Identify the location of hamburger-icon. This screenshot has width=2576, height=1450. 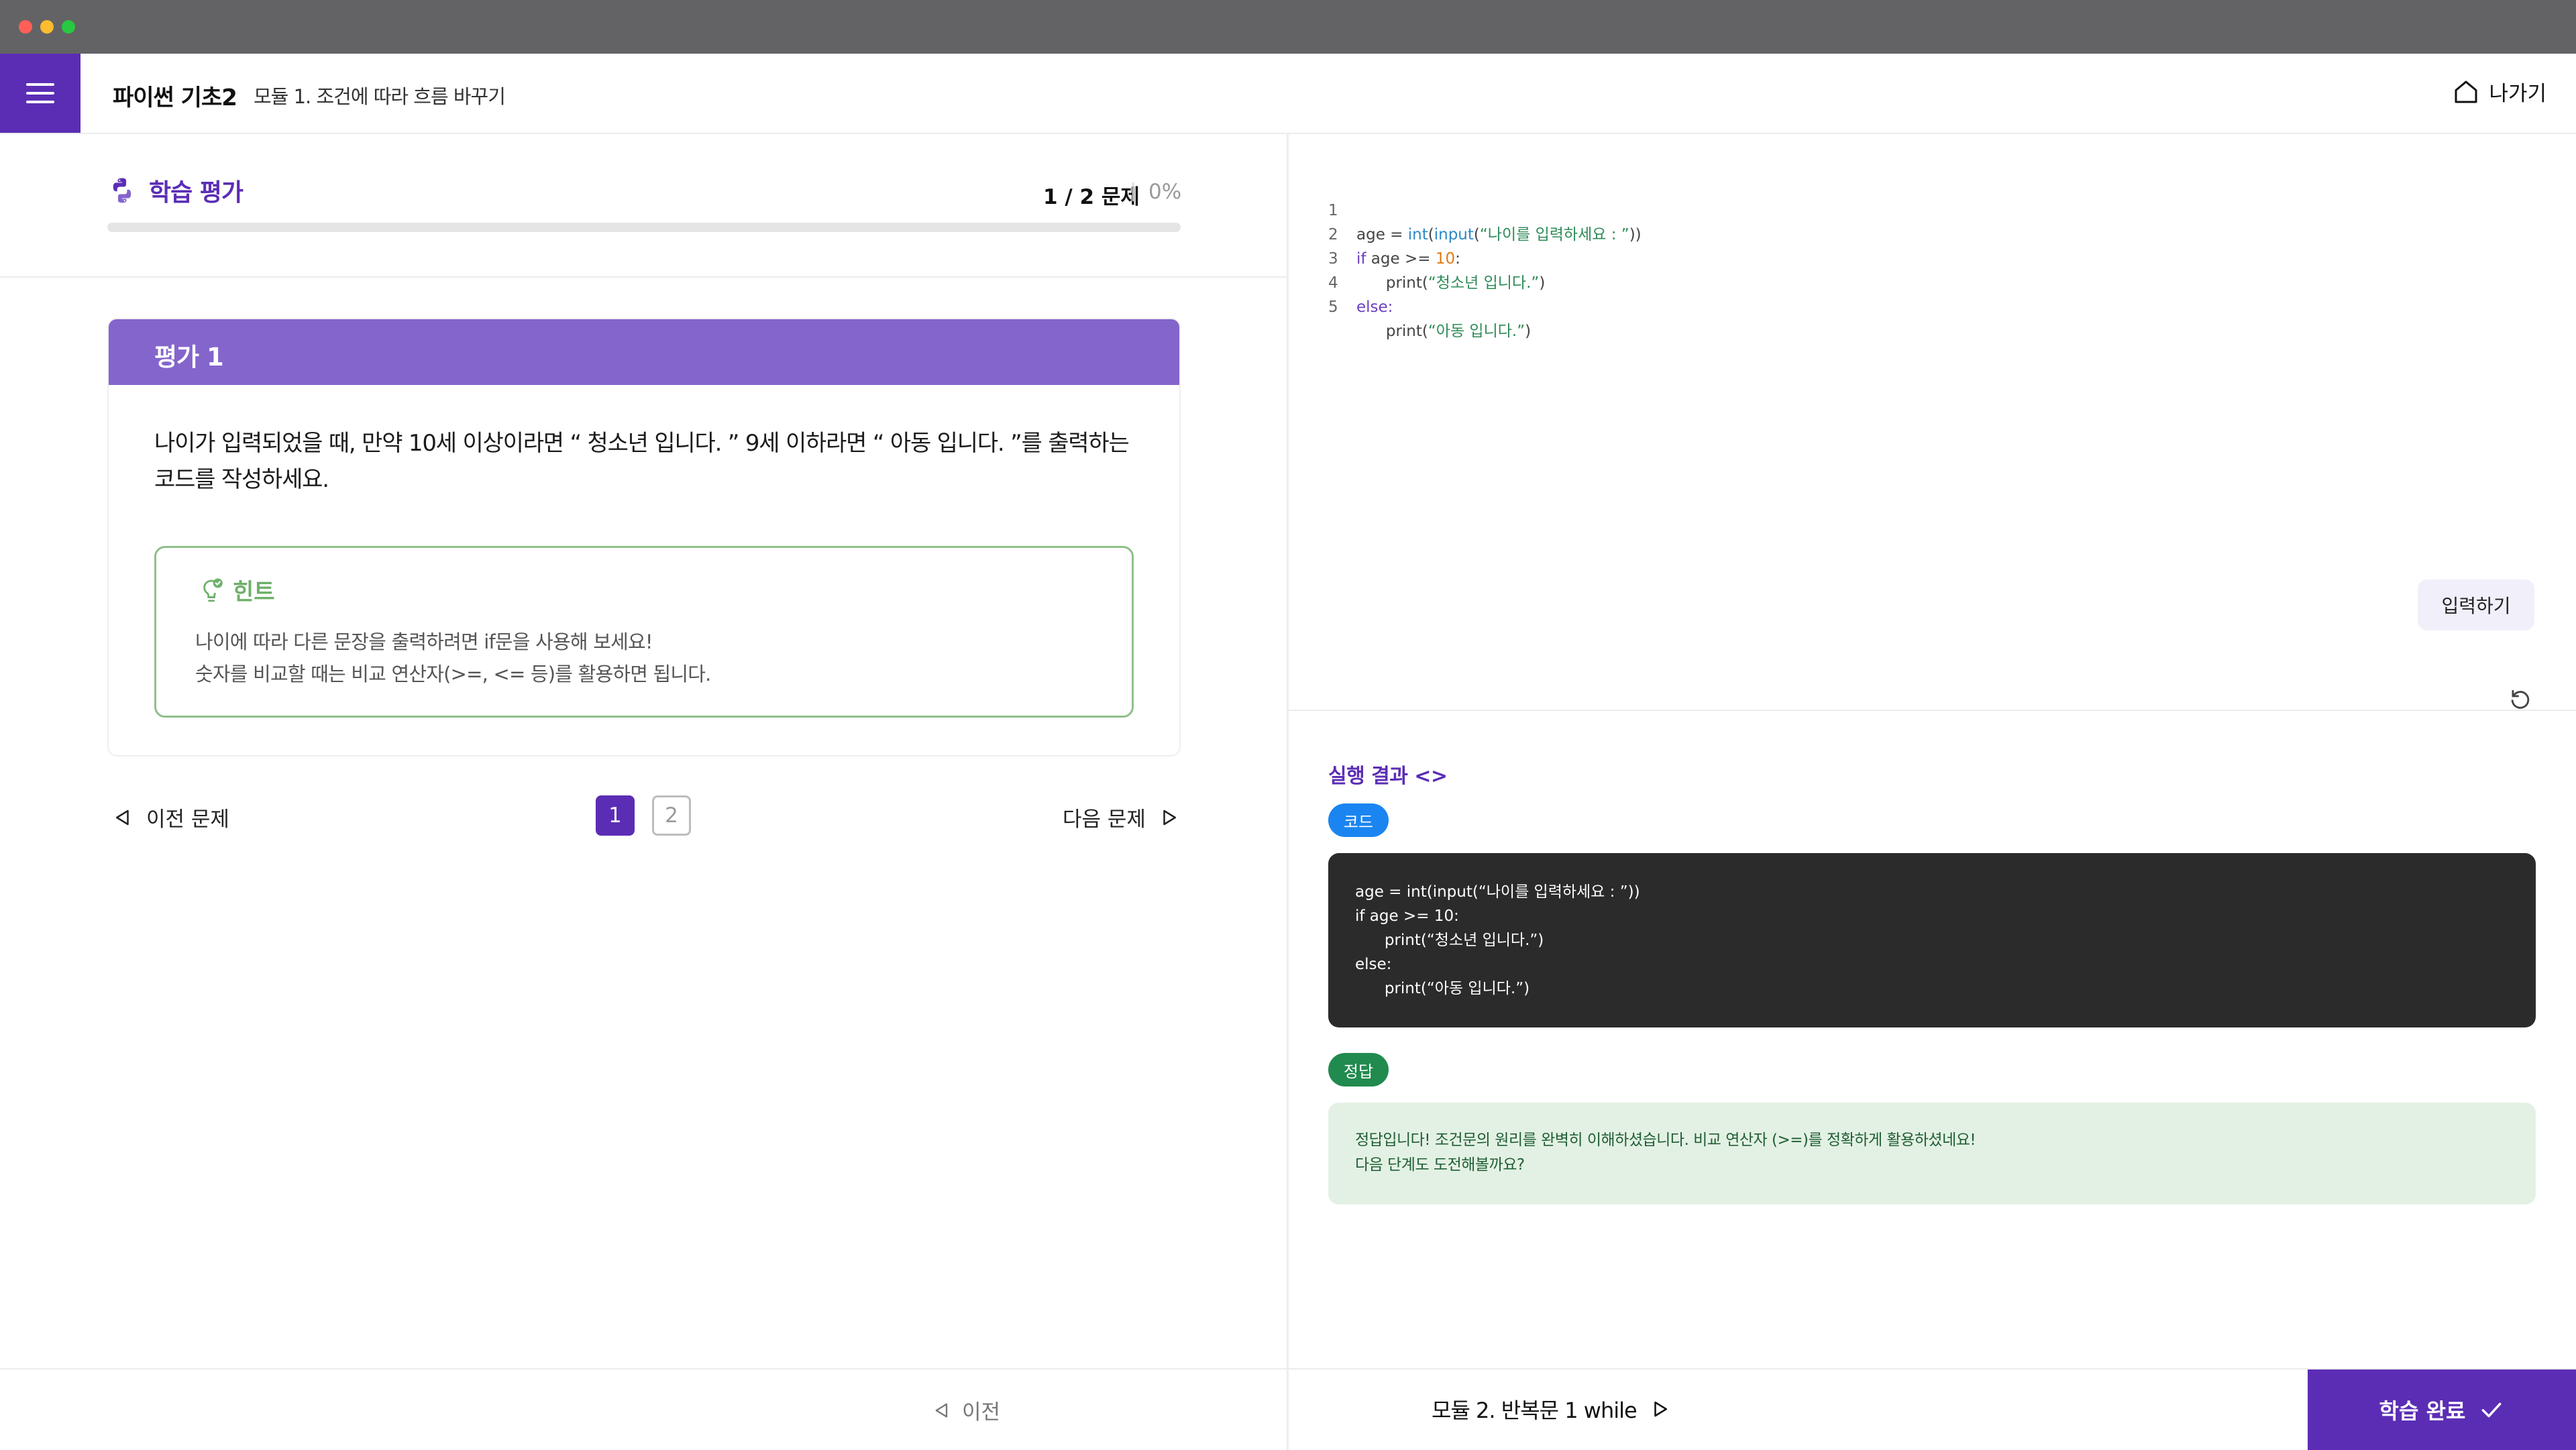
(40, 93).